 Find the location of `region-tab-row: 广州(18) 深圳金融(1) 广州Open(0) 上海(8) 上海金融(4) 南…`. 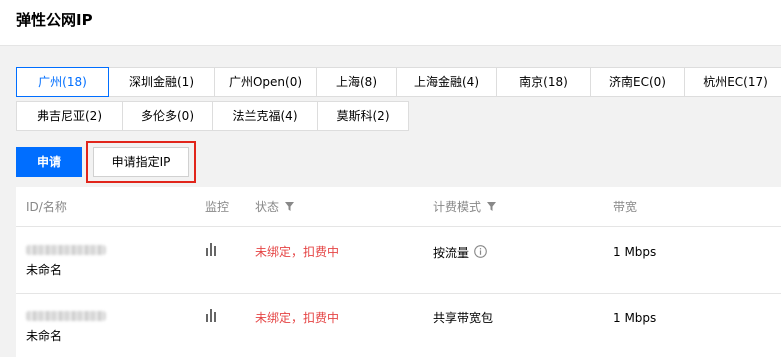

region-tab-row: 广州(18) 深圳金融(1) 广州Open(0) 上海(8) 上海金融(4) 南… is located at coordinates (398, 82).